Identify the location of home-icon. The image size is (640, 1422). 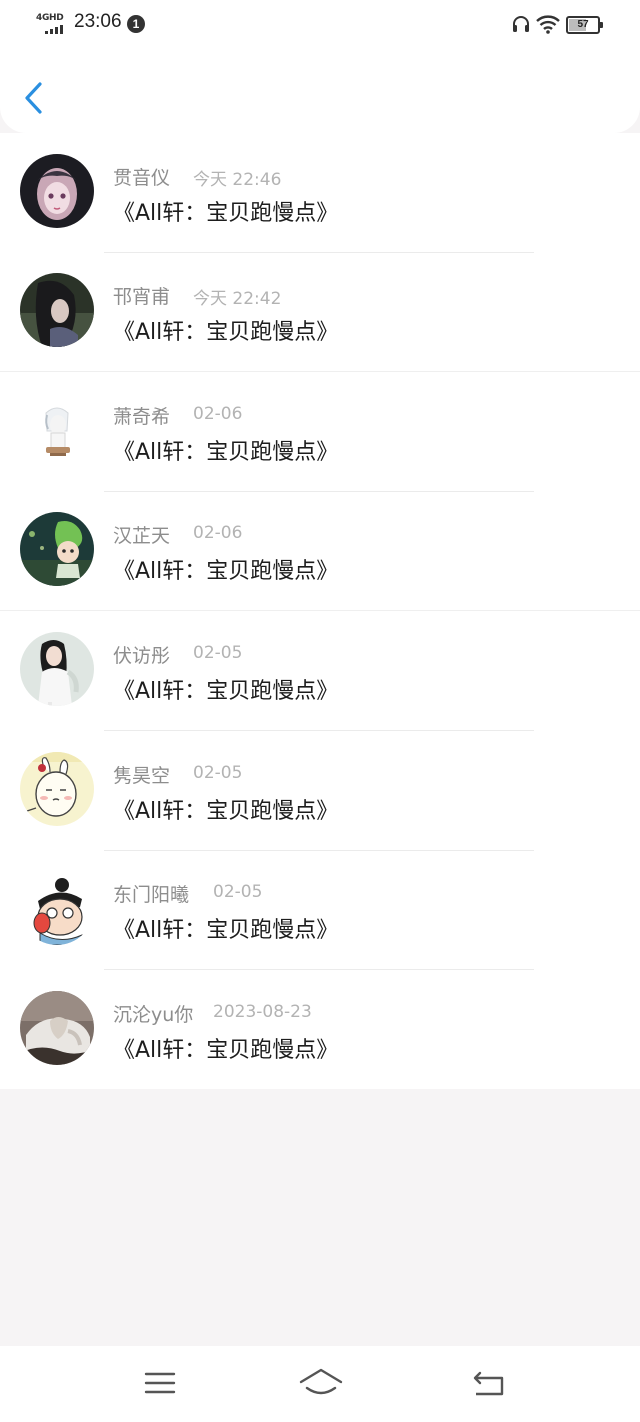
(321, 1383).